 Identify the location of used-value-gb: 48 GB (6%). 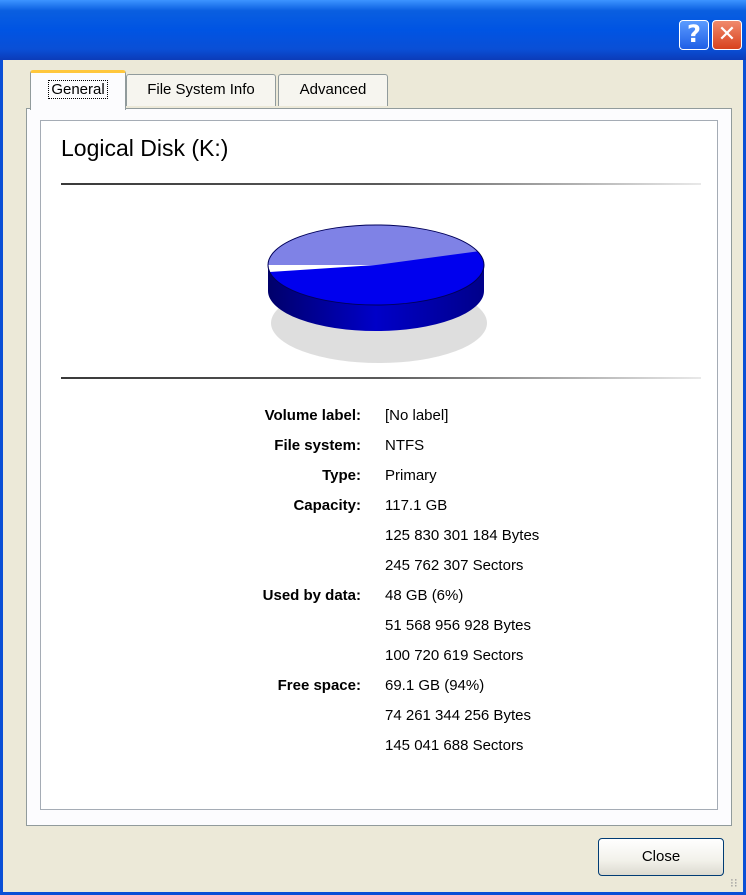
(424, 595).